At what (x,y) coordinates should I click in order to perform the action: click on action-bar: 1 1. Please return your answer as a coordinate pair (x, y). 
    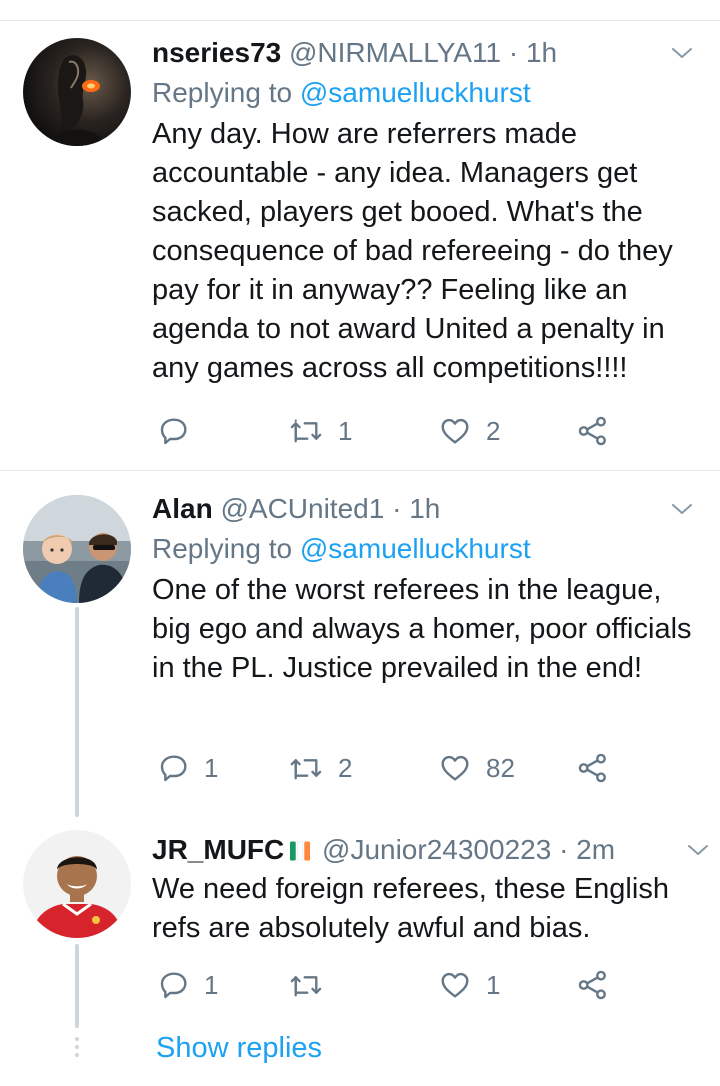
    Looking at the image, I should click on (387, 985).